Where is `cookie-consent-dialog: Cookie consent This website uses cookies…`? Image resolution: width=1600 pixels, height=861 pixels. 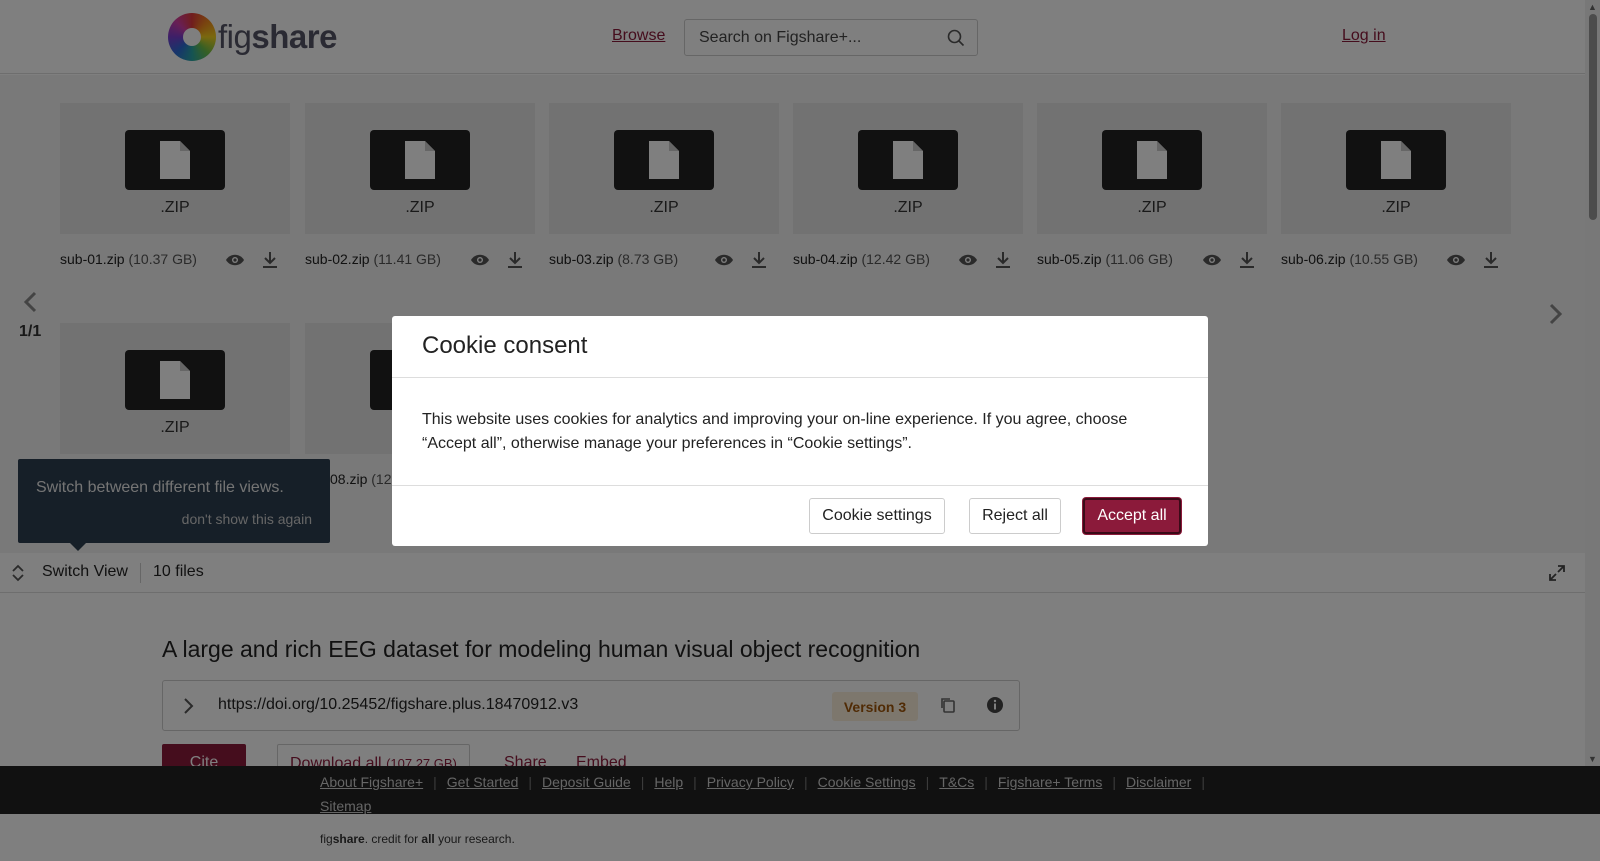 cookie-consent-dialog: Cookie consent This website uses cookies… is located at coordinates (800, 431).